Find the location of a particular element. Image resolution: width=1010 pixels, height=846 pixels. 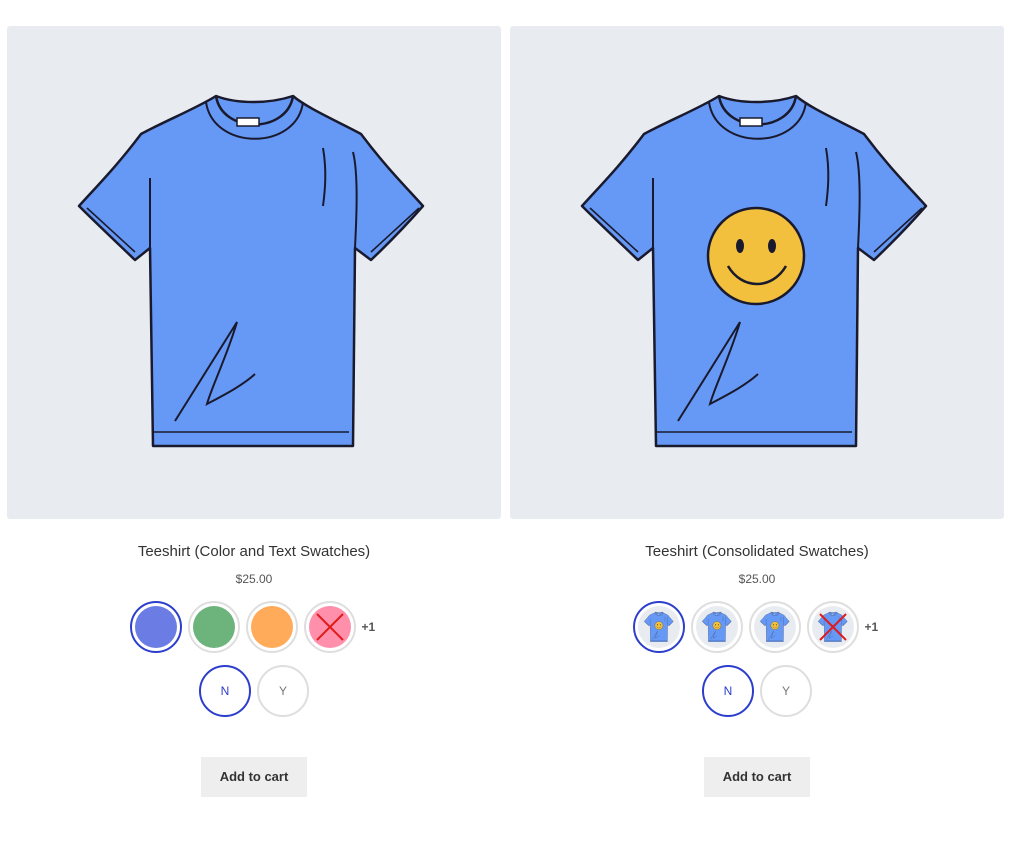

product-title: Teeshirt (Consolidated Swatches) is located at coordinates (757, 552).